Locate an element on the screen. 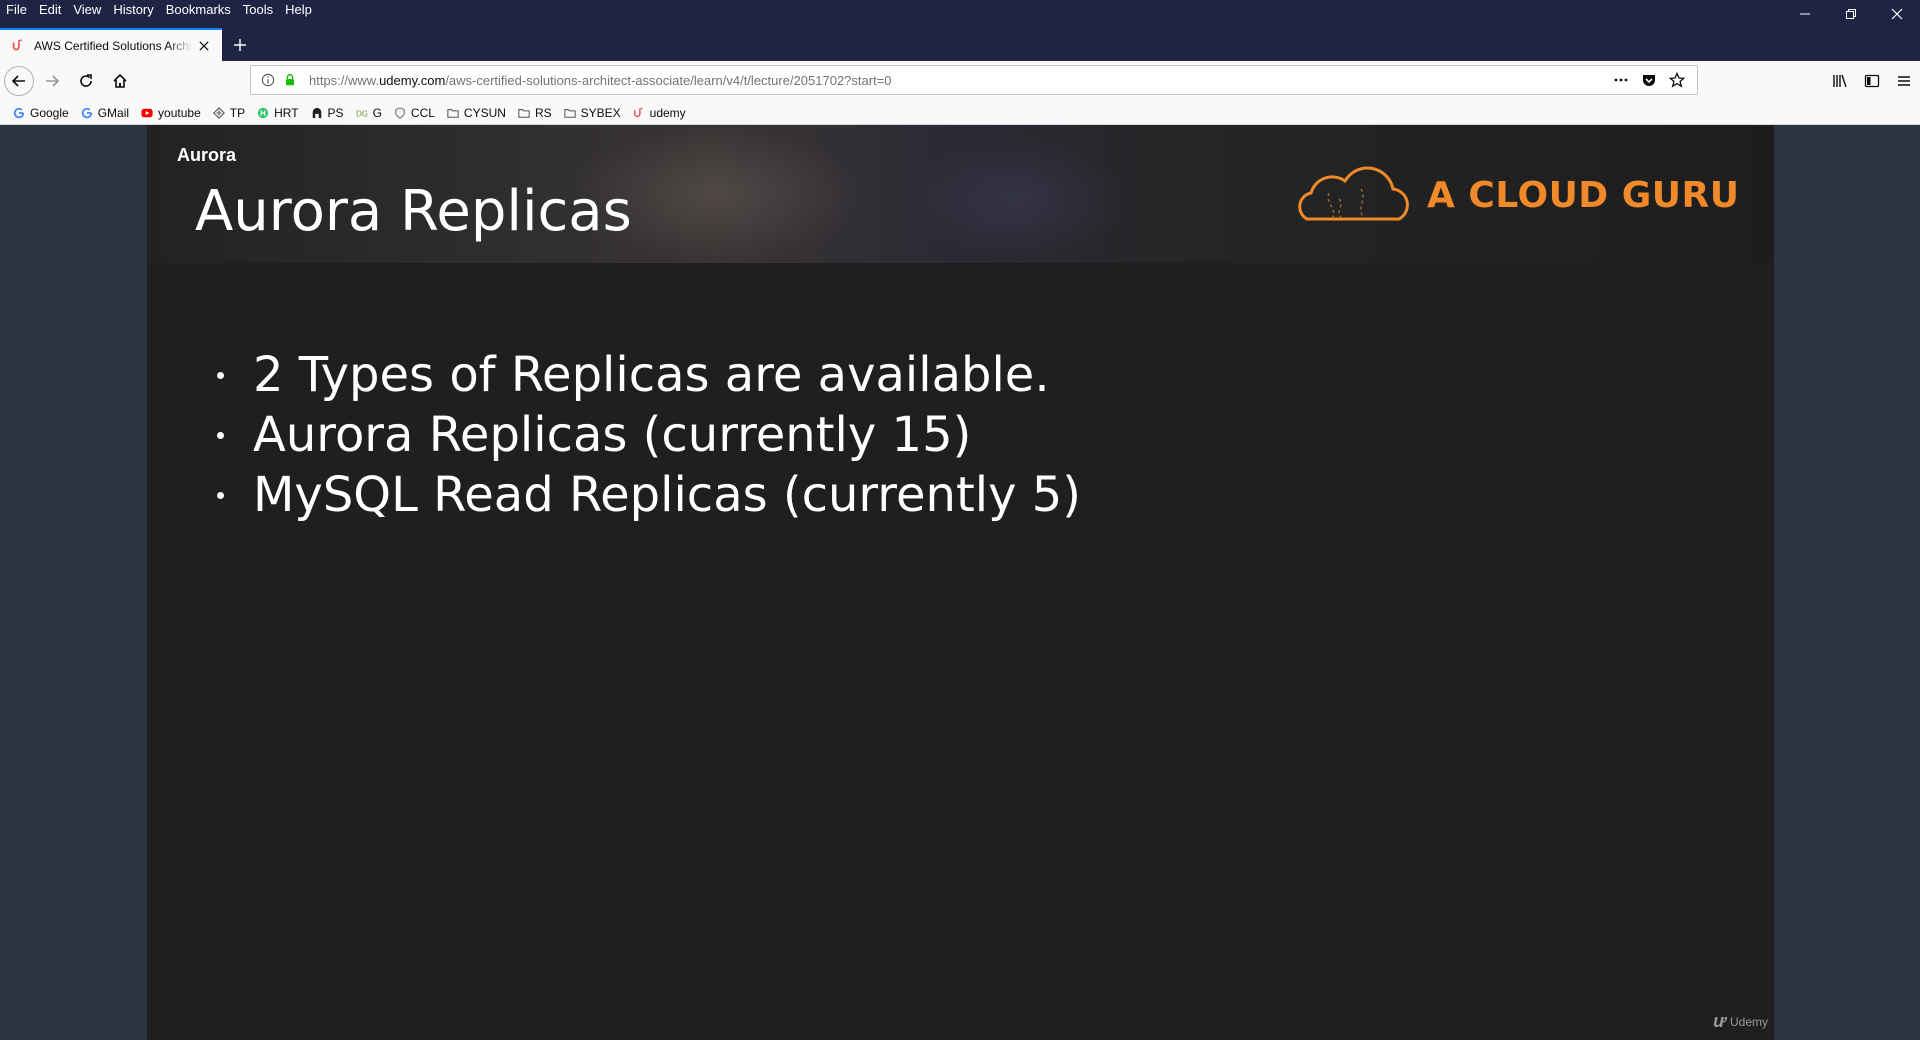 The height and width of the screenshot is (1040, 1920). bullet-item: 2 Types of Replicas are available. is located at coordinates (649, 375).